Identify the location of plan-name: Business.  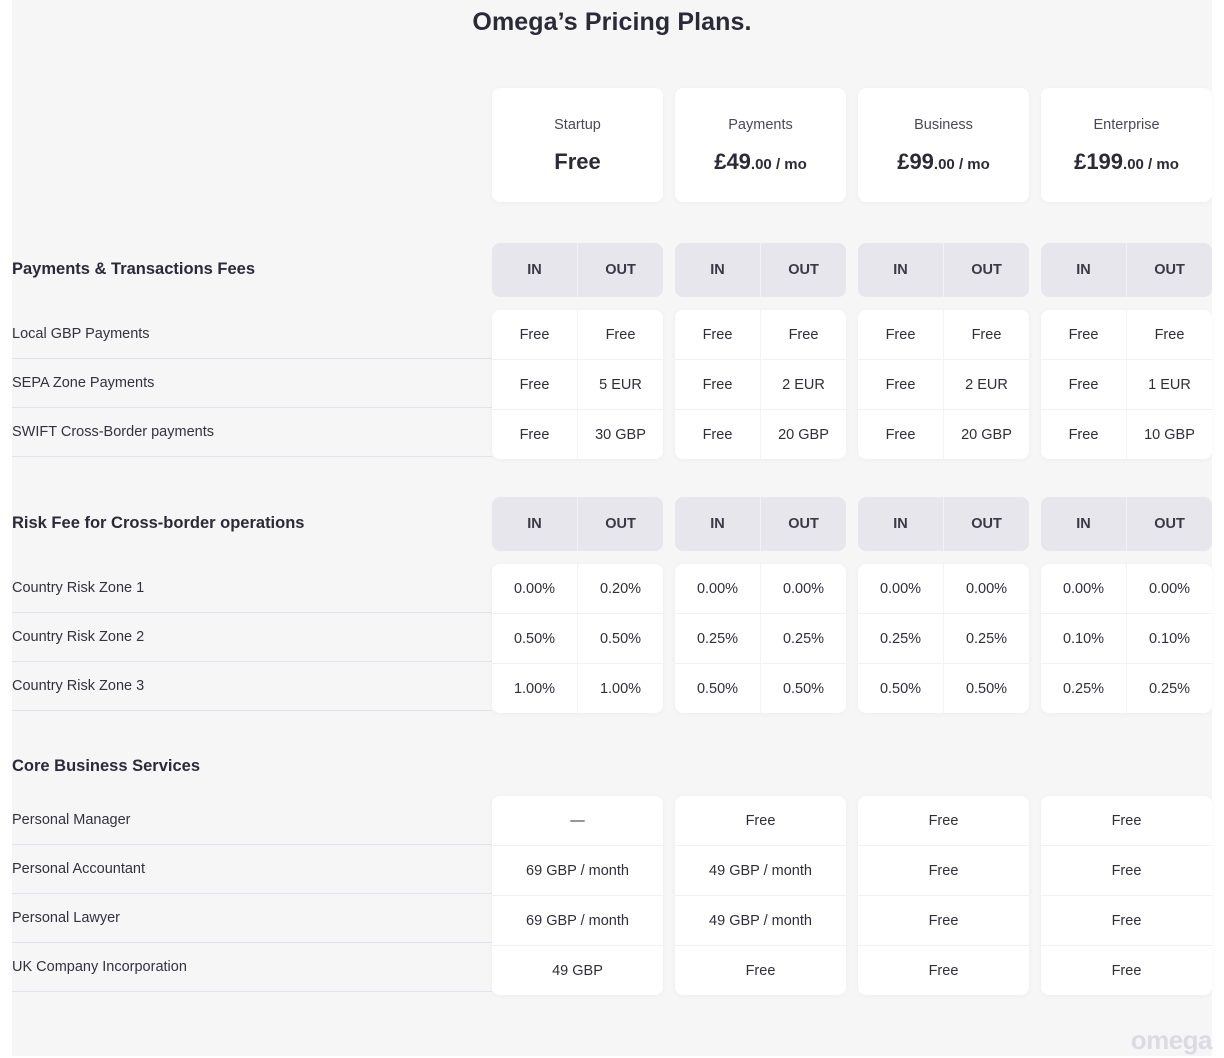
(943, 125).